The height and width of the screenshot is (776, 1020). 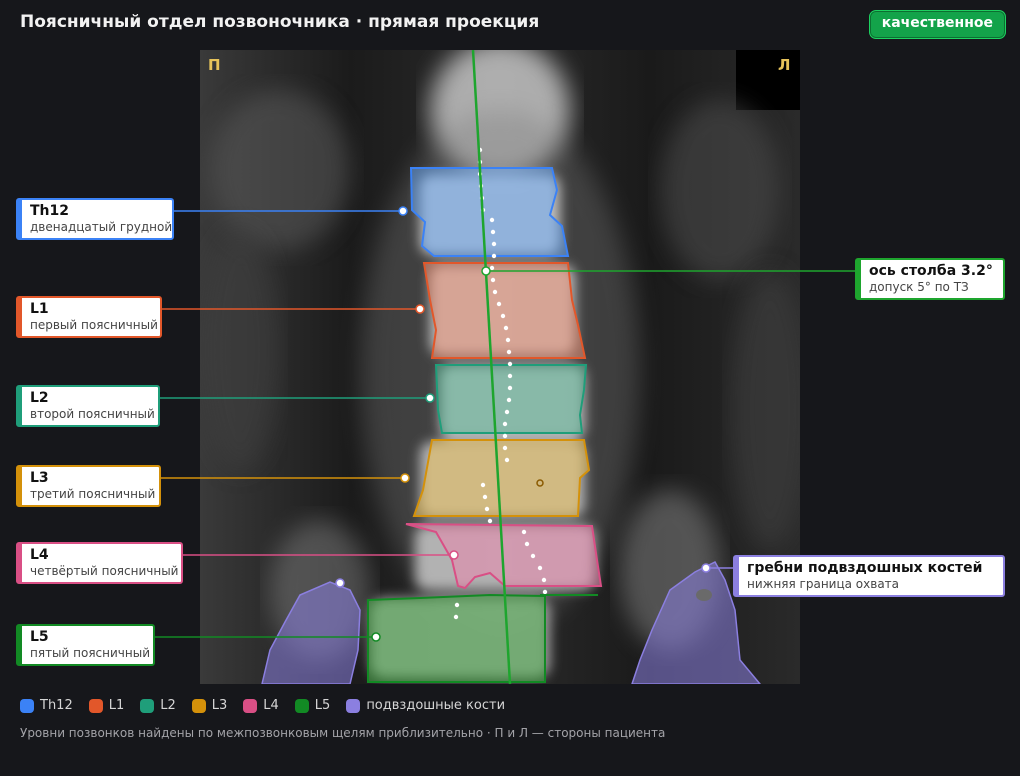 I want to click on vertebra-label-th12: Th12 двенадцатый грудной, so click(x=95, y=219).